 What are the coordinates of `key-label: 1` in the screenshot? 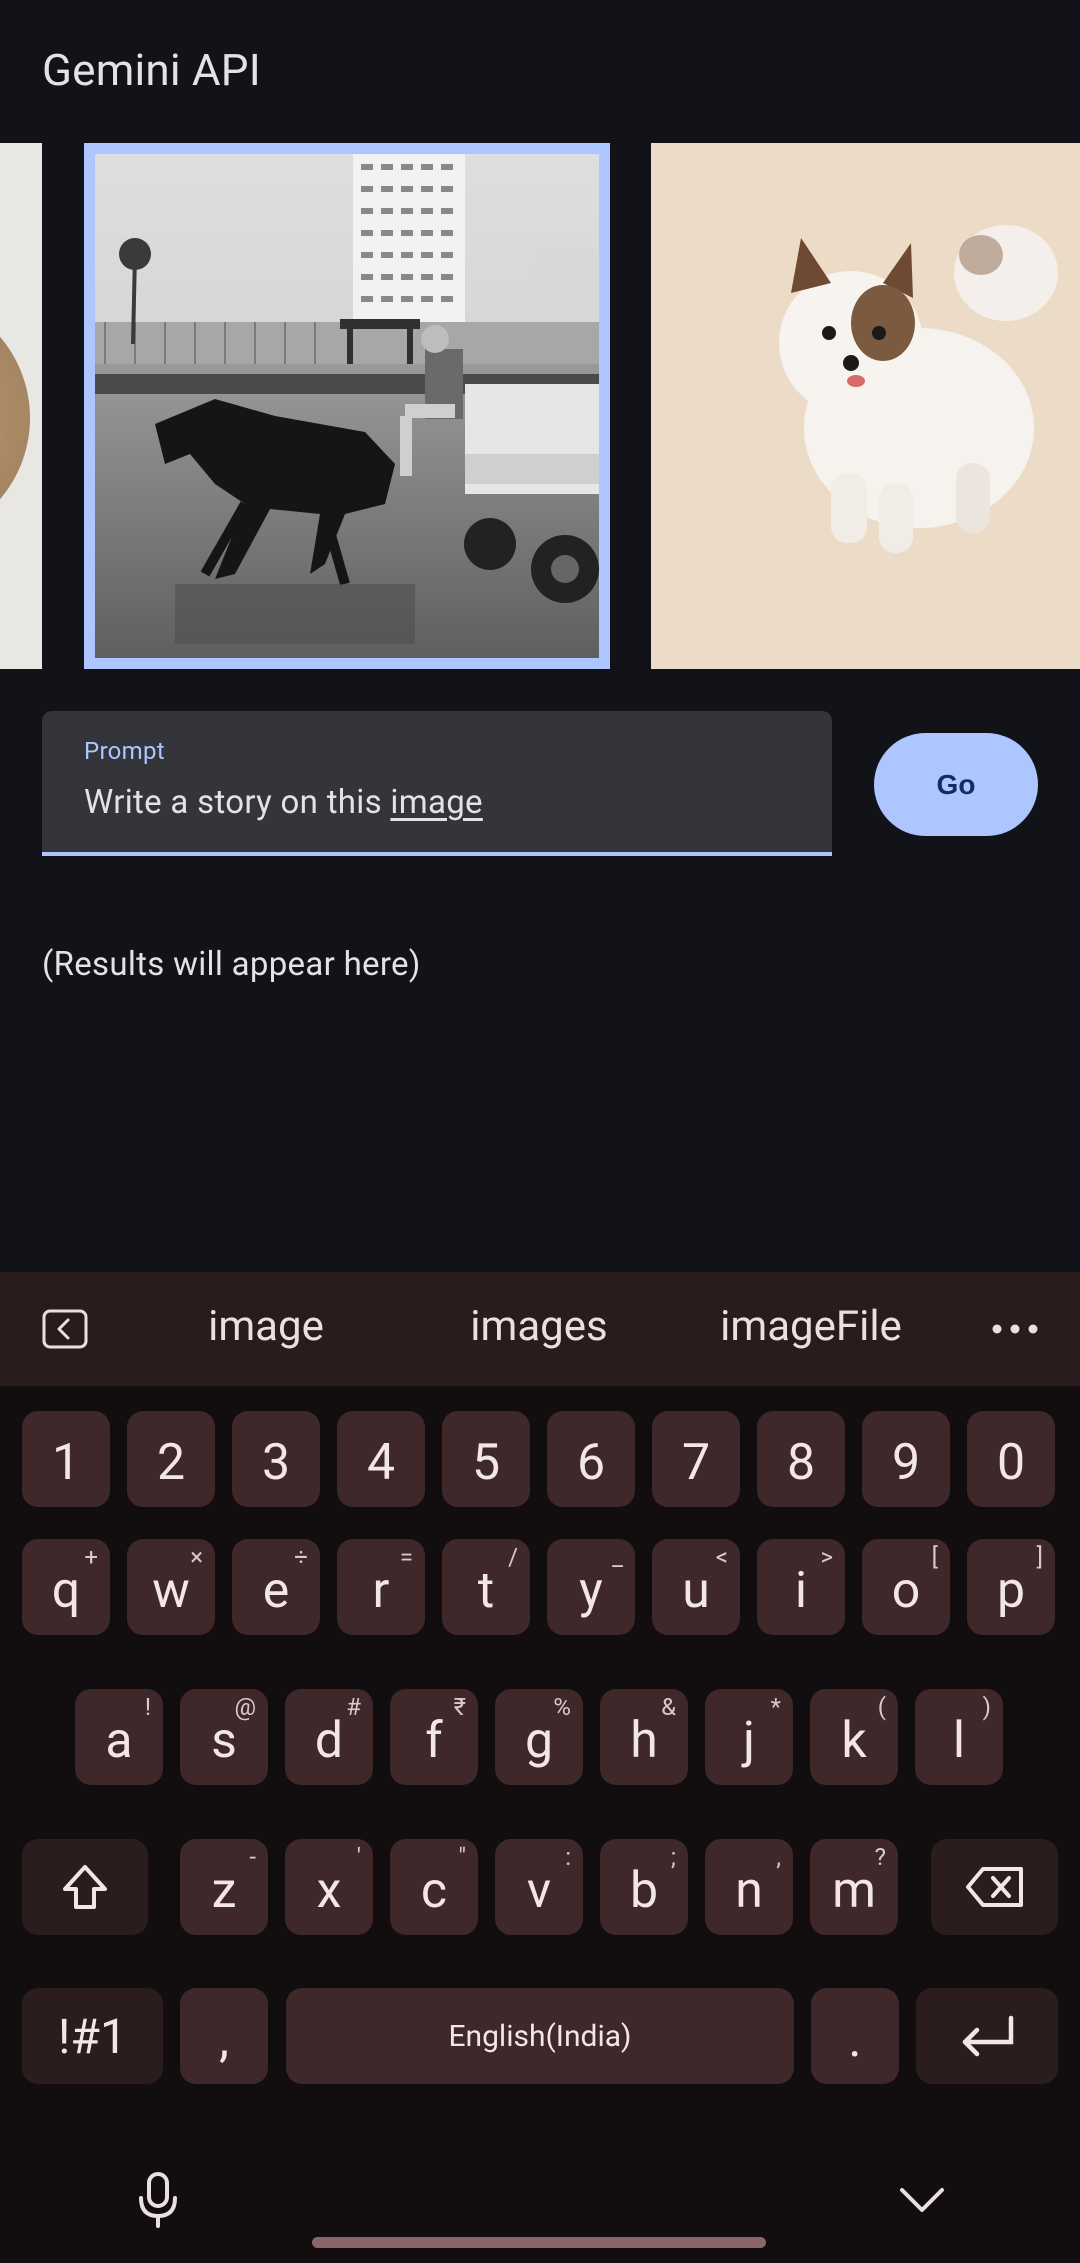 It's located at (66, 1463).